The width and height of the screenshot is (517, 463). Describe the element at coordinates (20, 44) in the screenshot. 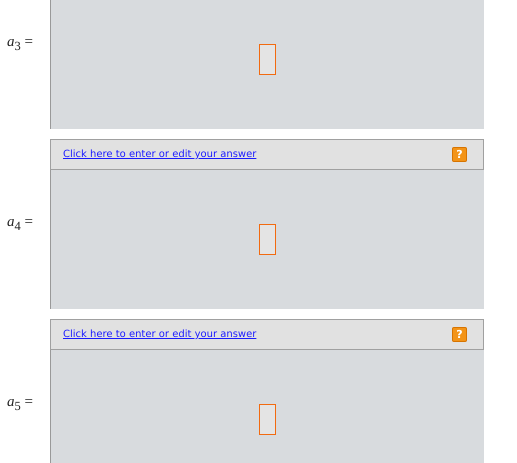

I see `variable-label: a$_{3}$ =` at that location.